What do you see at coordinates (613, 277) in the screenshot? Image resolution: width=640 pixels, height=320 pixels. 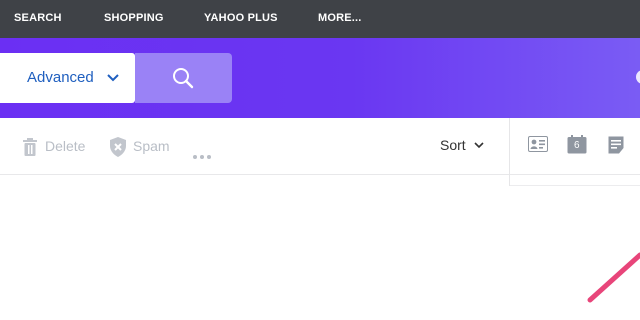 I see `annotation-arrow` at bounding box center [613, 277].